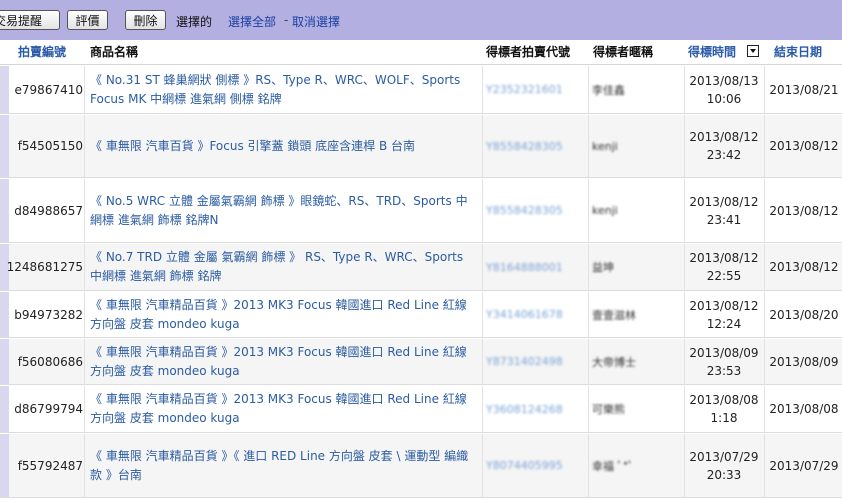 The image size is (842, 503). Describe the element at coordinates (145, 20) in the screenshot. I see `delete-button: 刪除` at that location.